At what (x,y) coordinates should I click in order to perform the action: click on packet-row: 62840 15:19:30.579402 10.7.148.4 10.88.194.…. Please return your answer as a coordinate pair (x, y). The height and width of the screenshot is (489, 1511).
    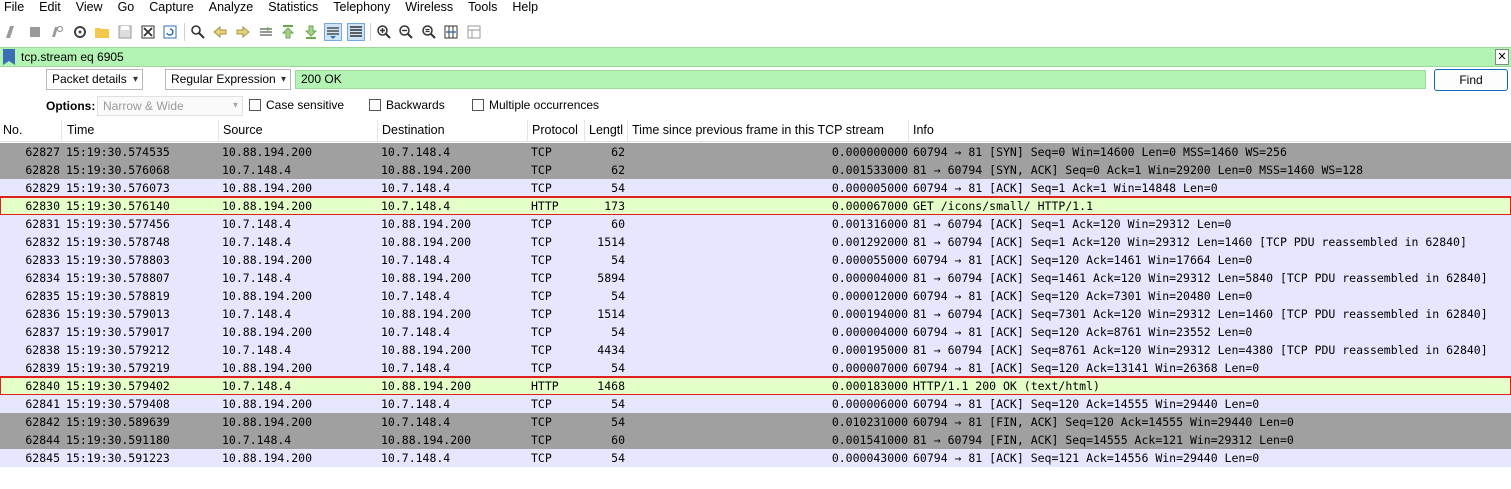
    Looking at the image, I should click on (755, 386).